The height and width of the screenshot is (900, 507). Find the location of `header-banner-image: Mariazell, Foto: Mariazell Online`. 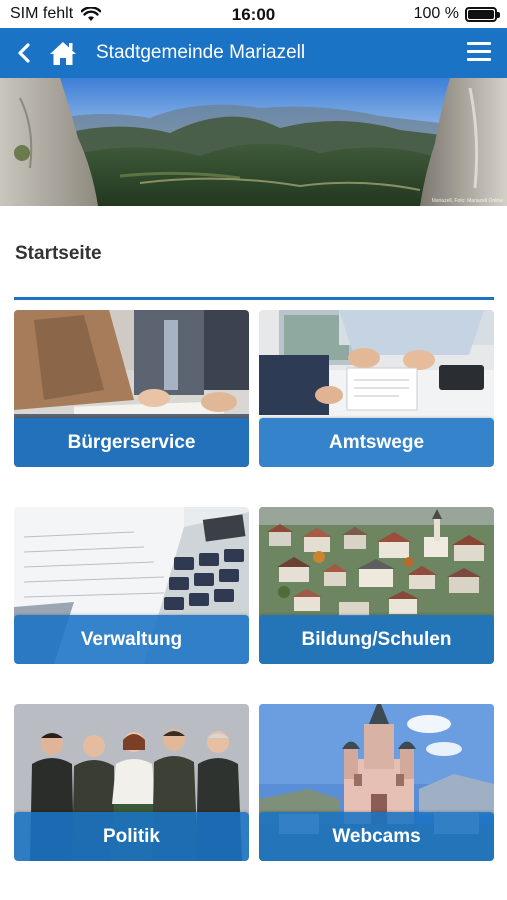

header-banner-image: Mariazell, Foto: Mariazell Online is located at coordinates (253, 142).